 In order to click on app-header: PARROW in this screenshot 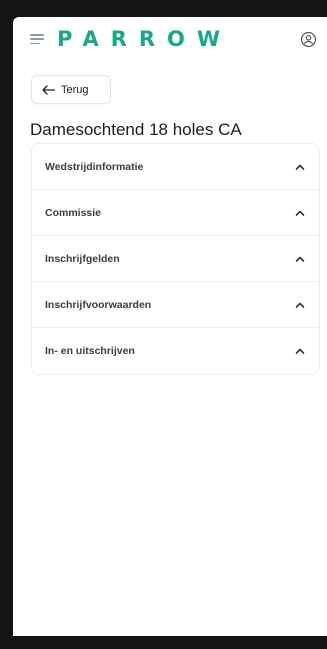, I will do `click(170, 39)`.